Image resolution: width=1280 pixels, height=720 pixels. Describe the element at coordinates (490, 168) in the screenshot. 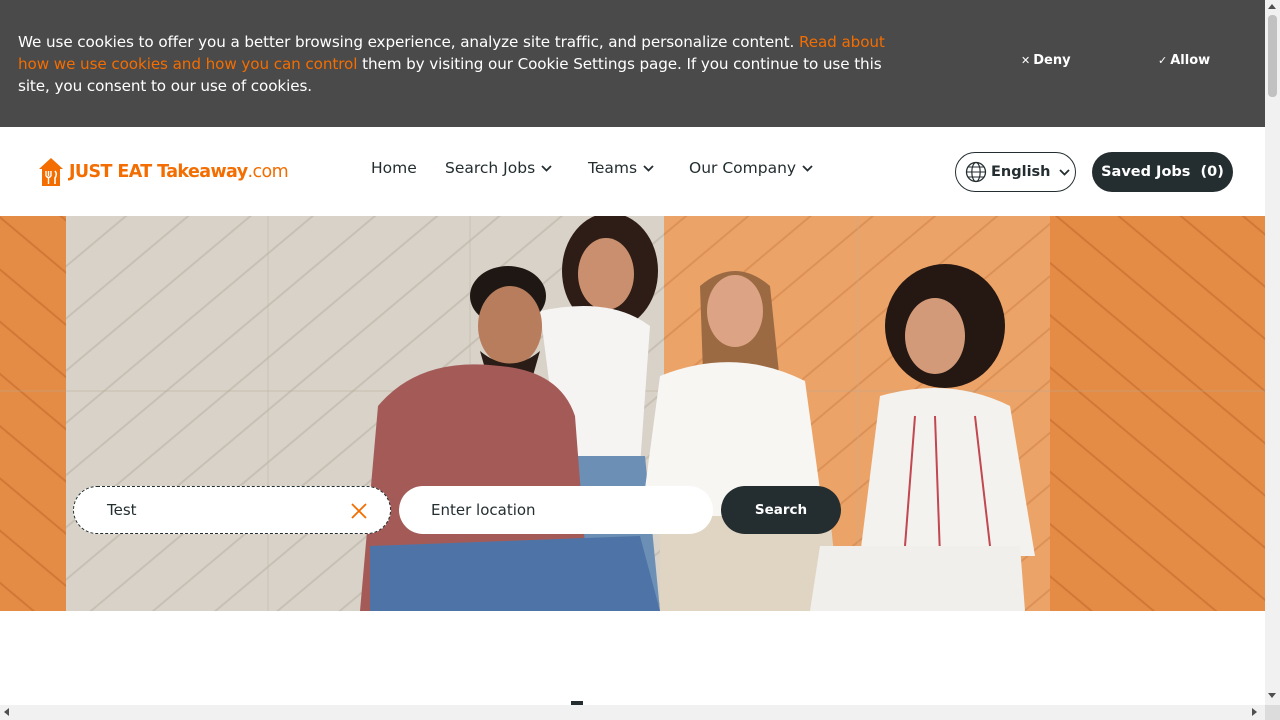

I see `nav-search-jobs-label: Search Jobs` at that location.